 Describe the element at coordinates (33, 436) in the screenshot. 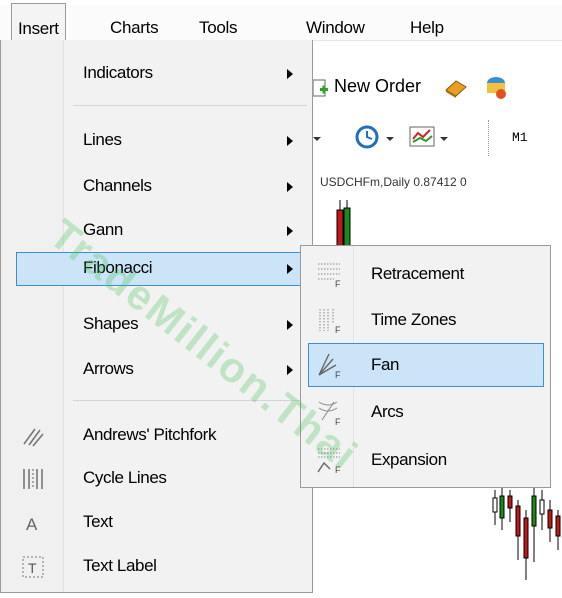

I see `pitchfork-icon` at that location.